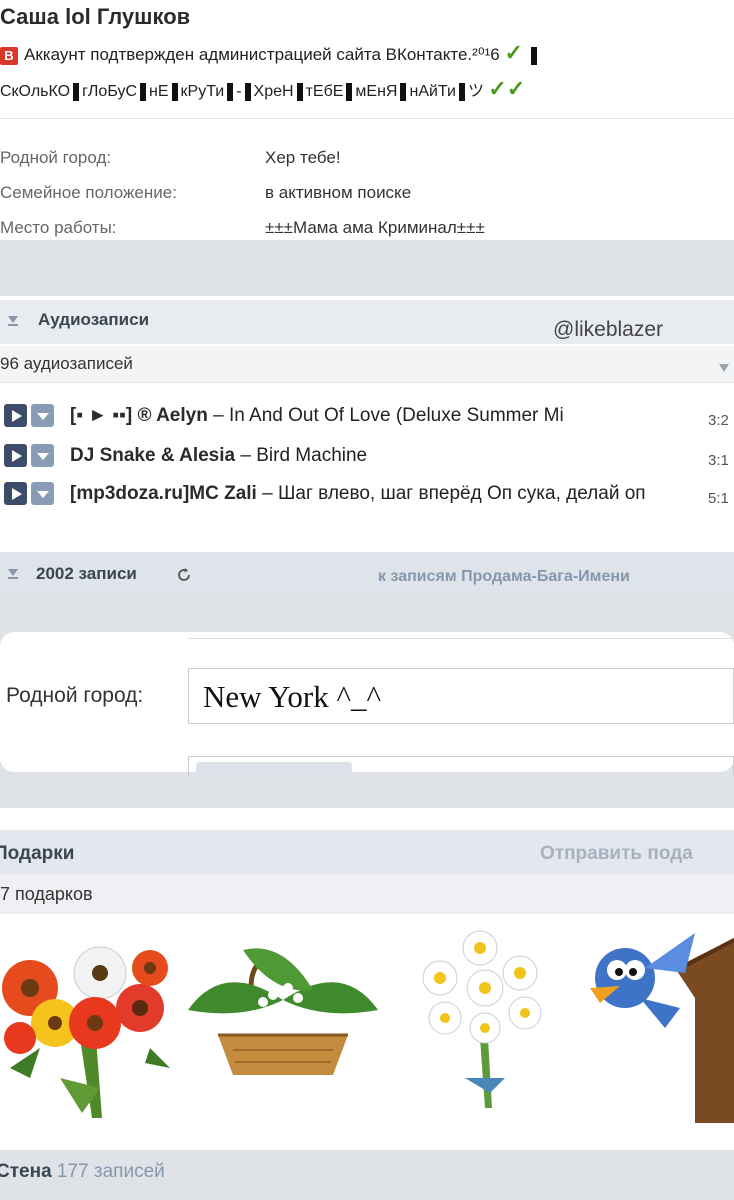 This screenshot has width=734, height=1200. Describe the element at coordinates (283, 1010) in the screenshot. I see `lily-basket-icon` at that location.